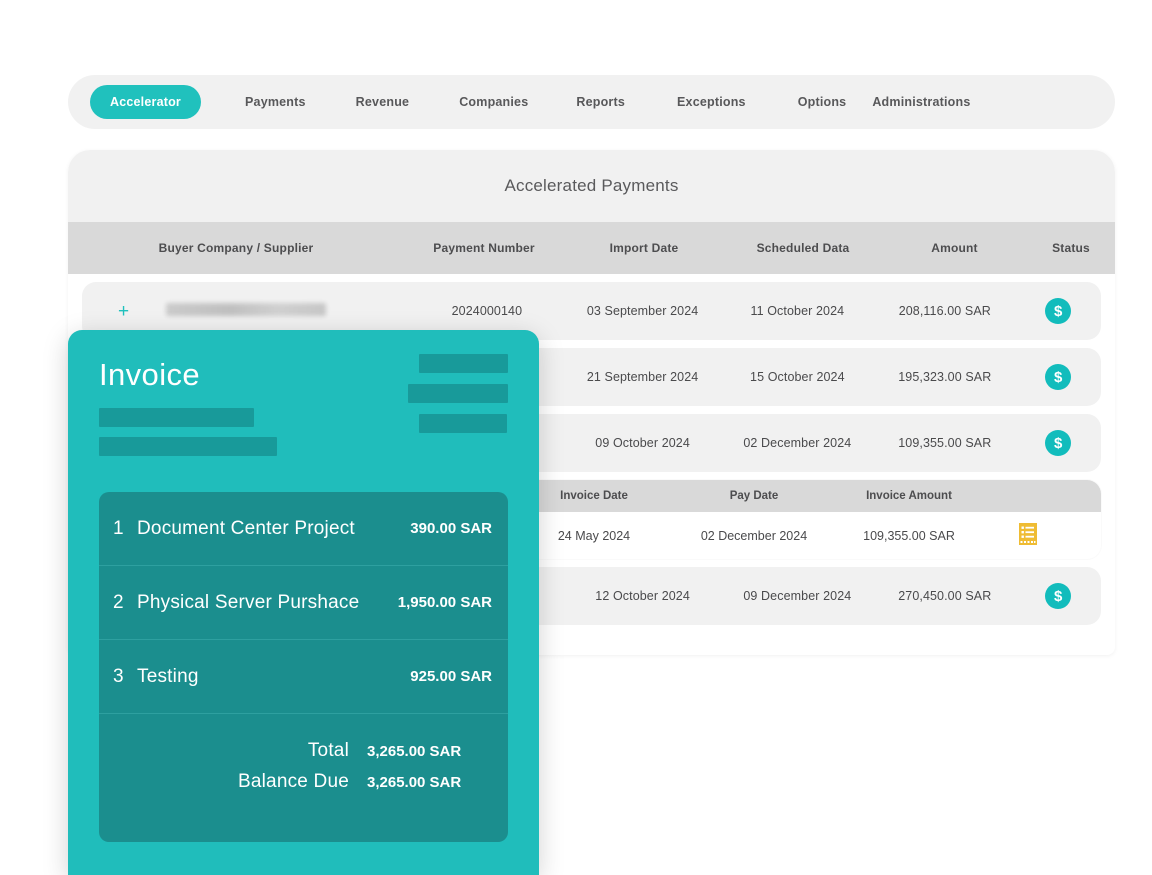 The image size is (1152, 875). I want to click on invoice-card-header: Invoice, so click(303, 406).